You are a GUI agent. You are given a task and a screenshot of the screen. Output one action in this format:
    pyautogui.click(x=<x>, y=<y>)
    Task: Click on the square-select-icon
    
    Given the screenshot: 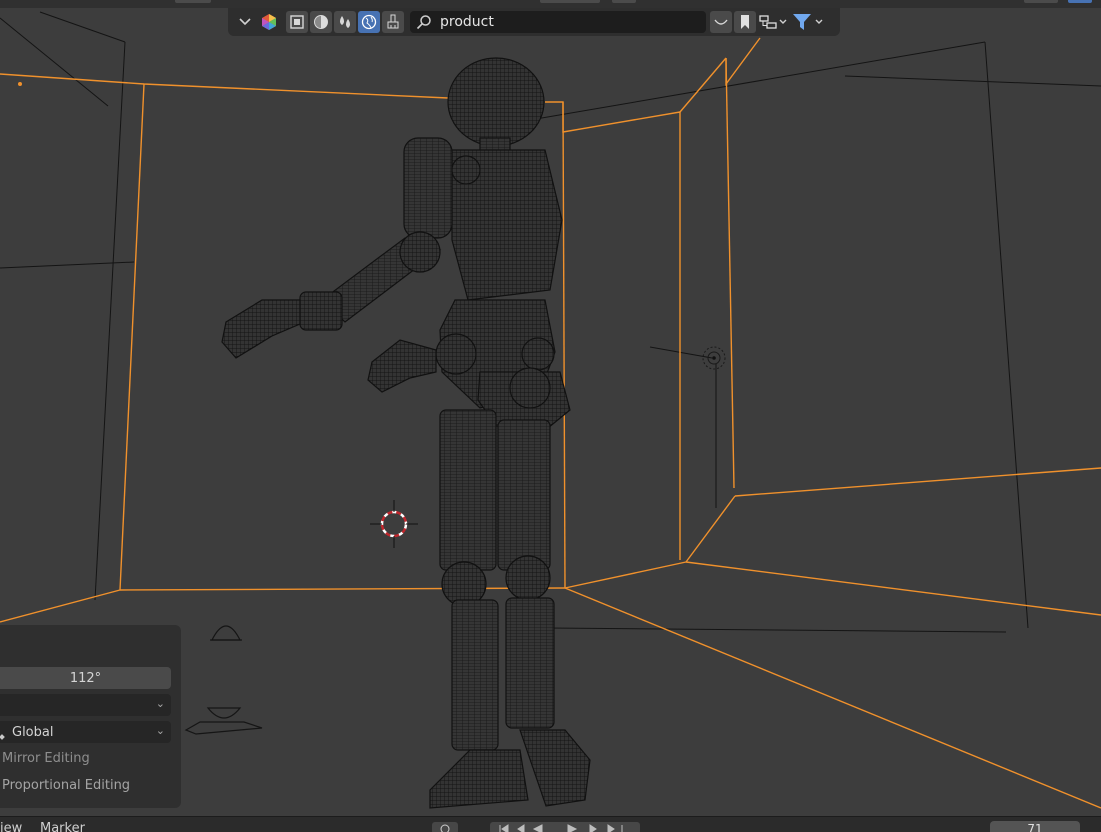 What is the action you would take?
    pyautogui.click(x=297, y=22)
    